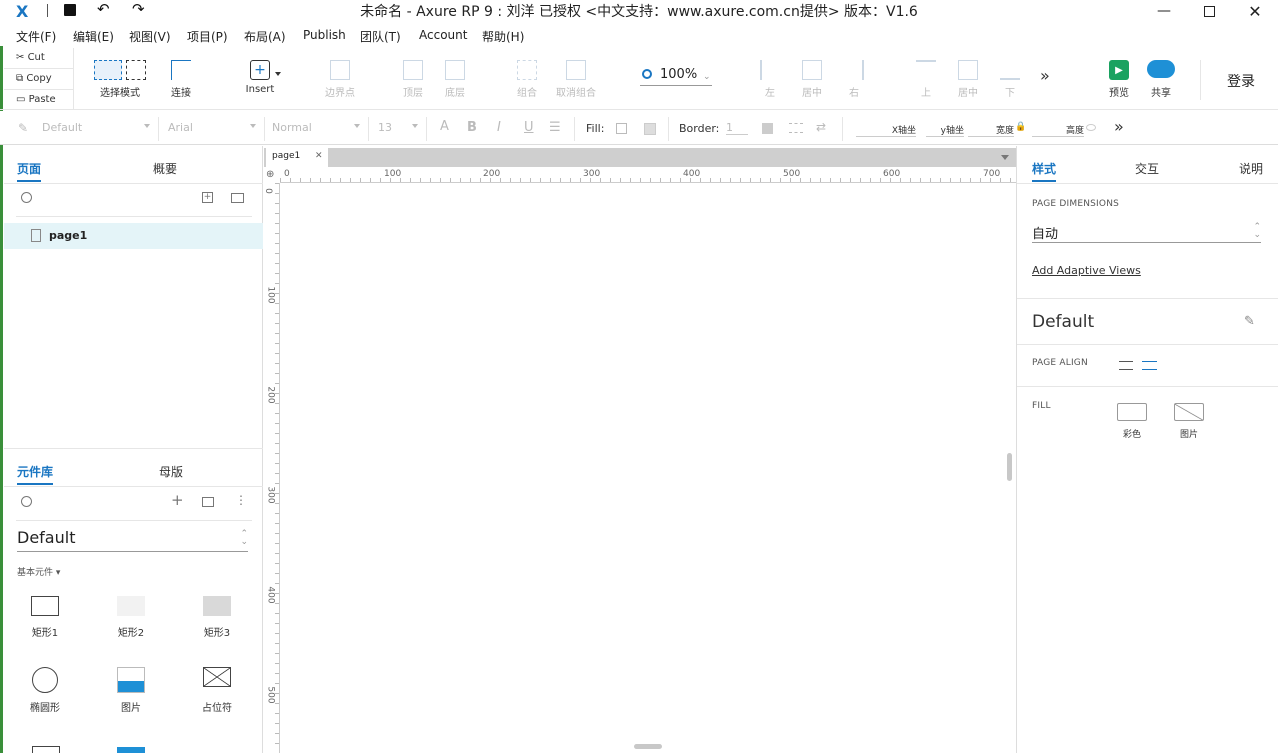 This screenshot has height=753, width=1278. Describe the element at coordinates (1146, 233) in the screenshot. I see `page-dimension-select: 自动 ⌃ ⌄` at that location.